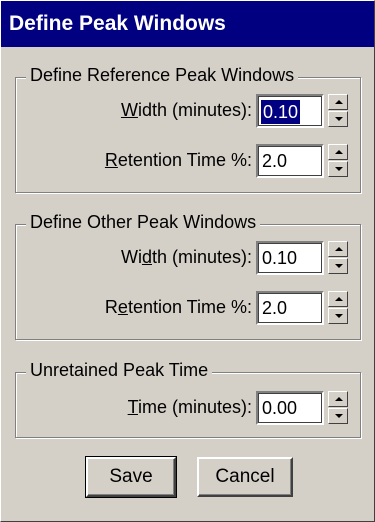 Image resolution: width=375 pixels, height=522 pixels. I want to click on other-width-input, so click(290, 258).